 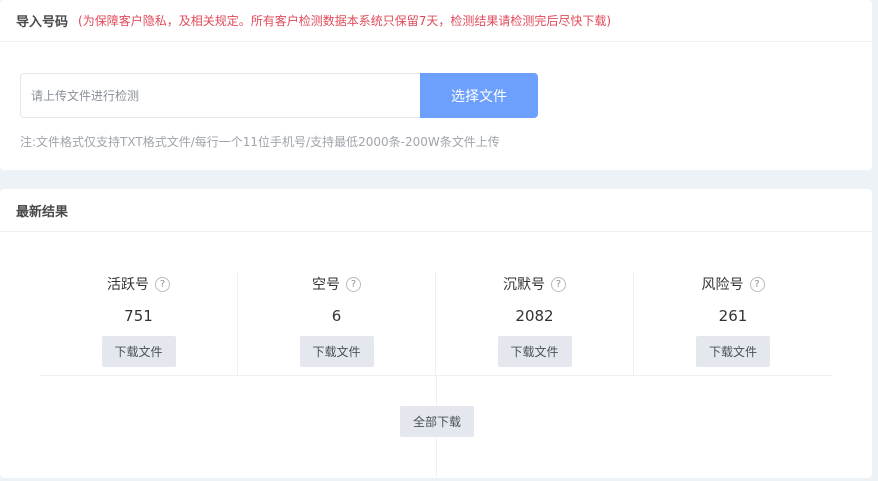 What do you see at coordinates (722, 285) in the screenshot?
I see `stat-label: 风险号` at bounding box center [722, 285].